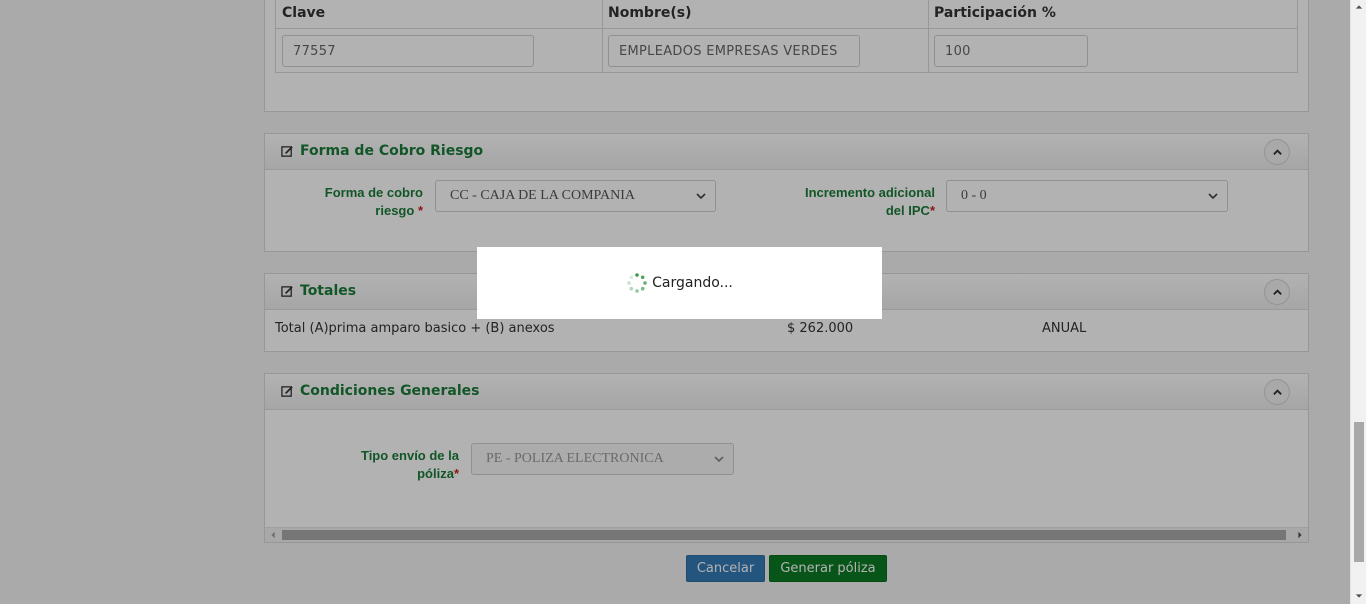  Describe the element at coordinates (1359, 492) in the screenshot. I see `vertical-scroll-thumb` at that location.